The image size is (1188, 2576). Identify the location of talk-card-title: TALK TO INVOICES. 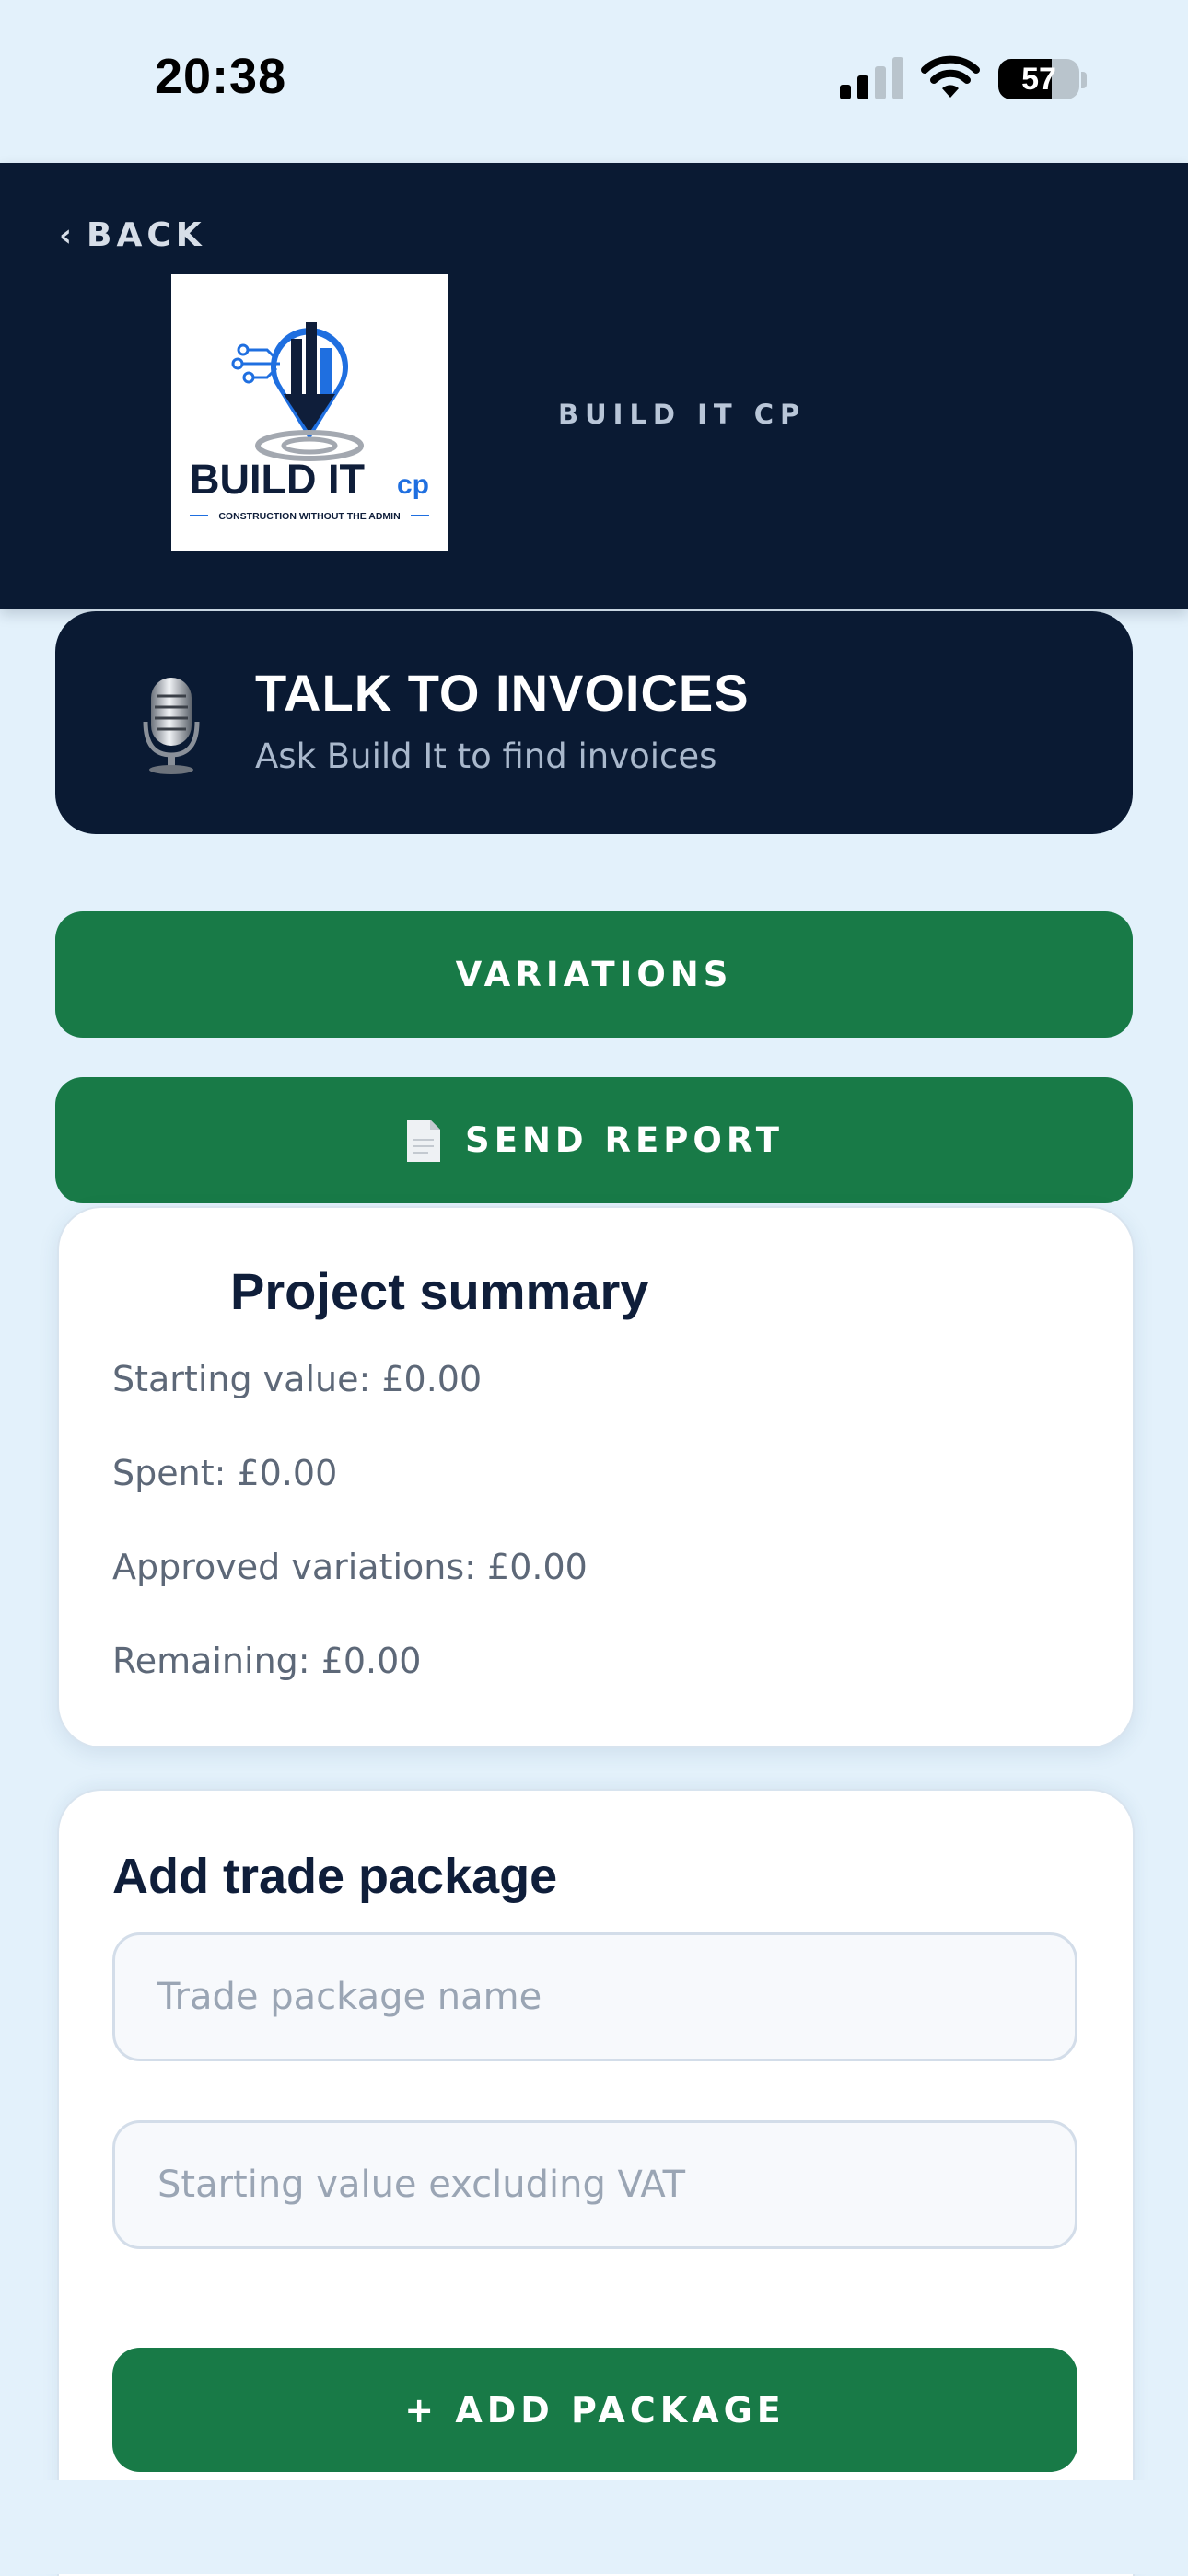
(502, 693).